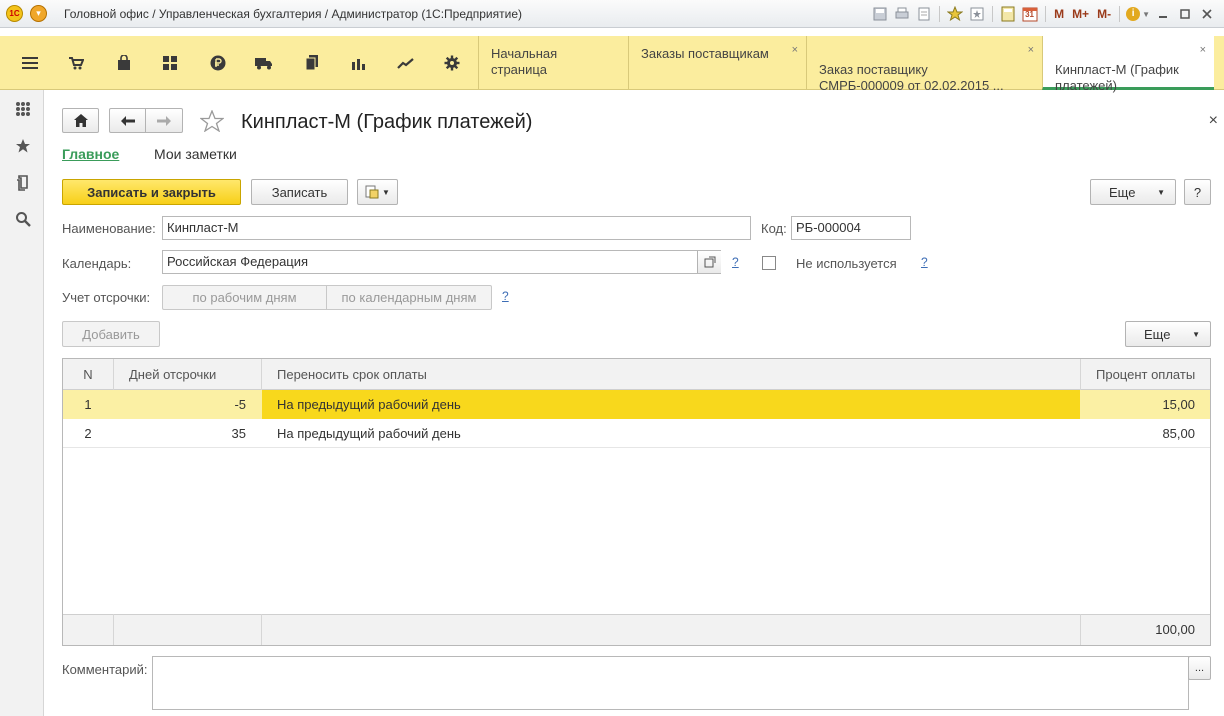  Describe the element at coordinates (670, 683) in the screenshot. I see `comment-field` at that location.